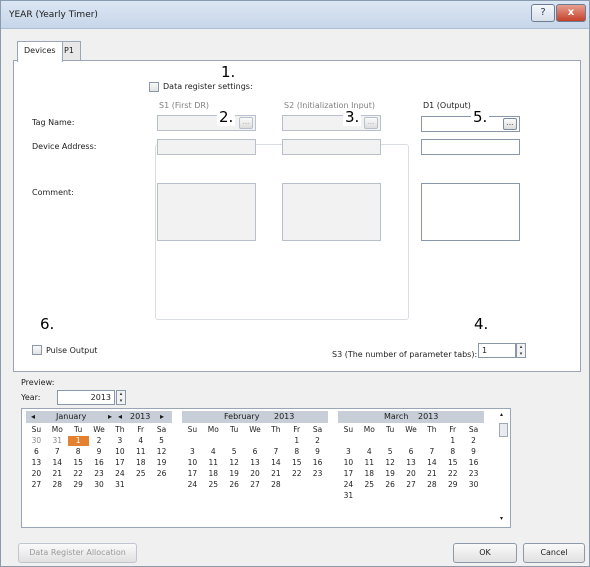 This screenshot has width=590, height=567. I want to click on s2-device-address-field, so click(331, 147).